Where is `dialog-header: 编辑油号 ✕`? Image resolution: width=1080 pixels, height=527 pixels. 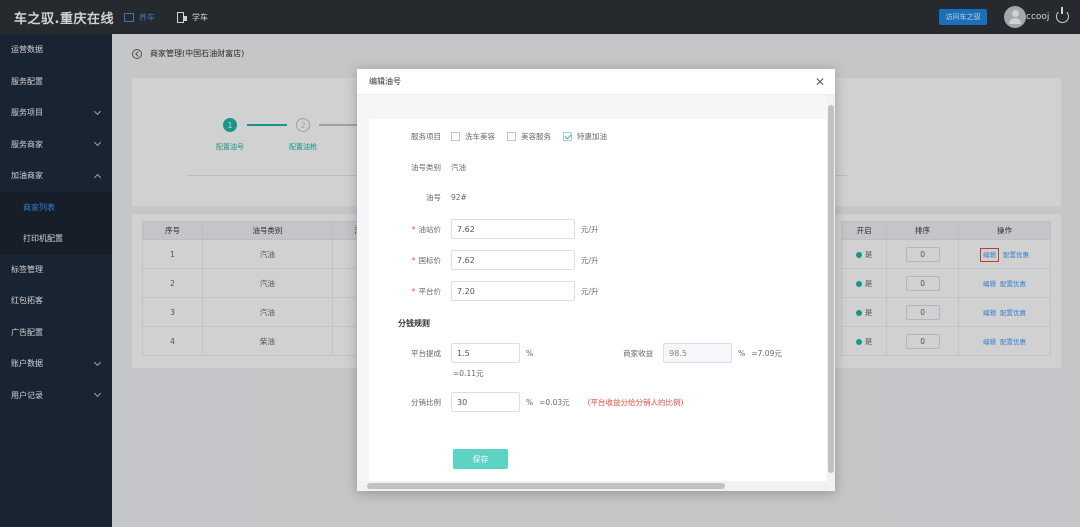
dialog-header: 编辑油号 ✕ is located at coordinates (596, 82).